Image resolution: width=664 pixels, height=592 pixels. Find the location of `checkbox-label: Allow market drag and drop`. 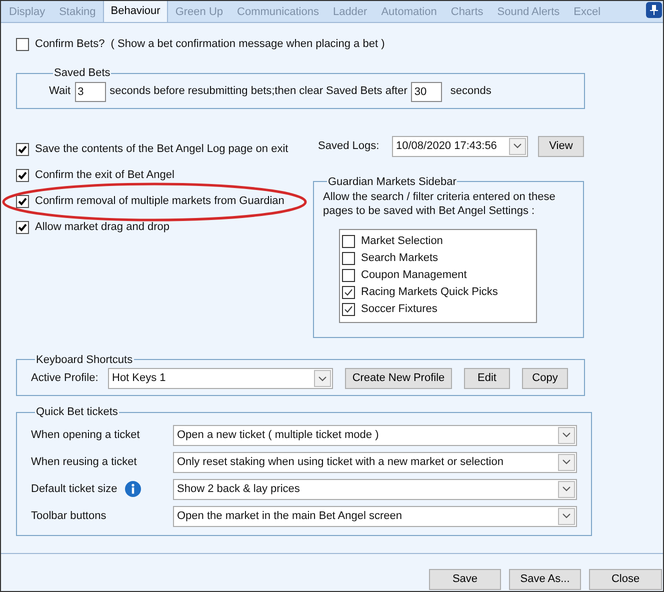

checkbox-label: Allow market drag and drop is located at coordinates (102, 228).